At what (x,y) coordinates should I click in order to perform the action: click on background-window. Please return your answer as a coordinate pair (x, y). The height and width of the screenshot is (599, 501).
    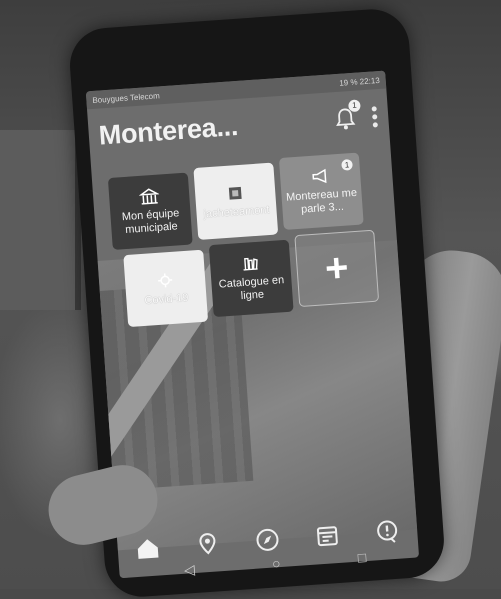
    Looking at the image, I should click on (40, 220).